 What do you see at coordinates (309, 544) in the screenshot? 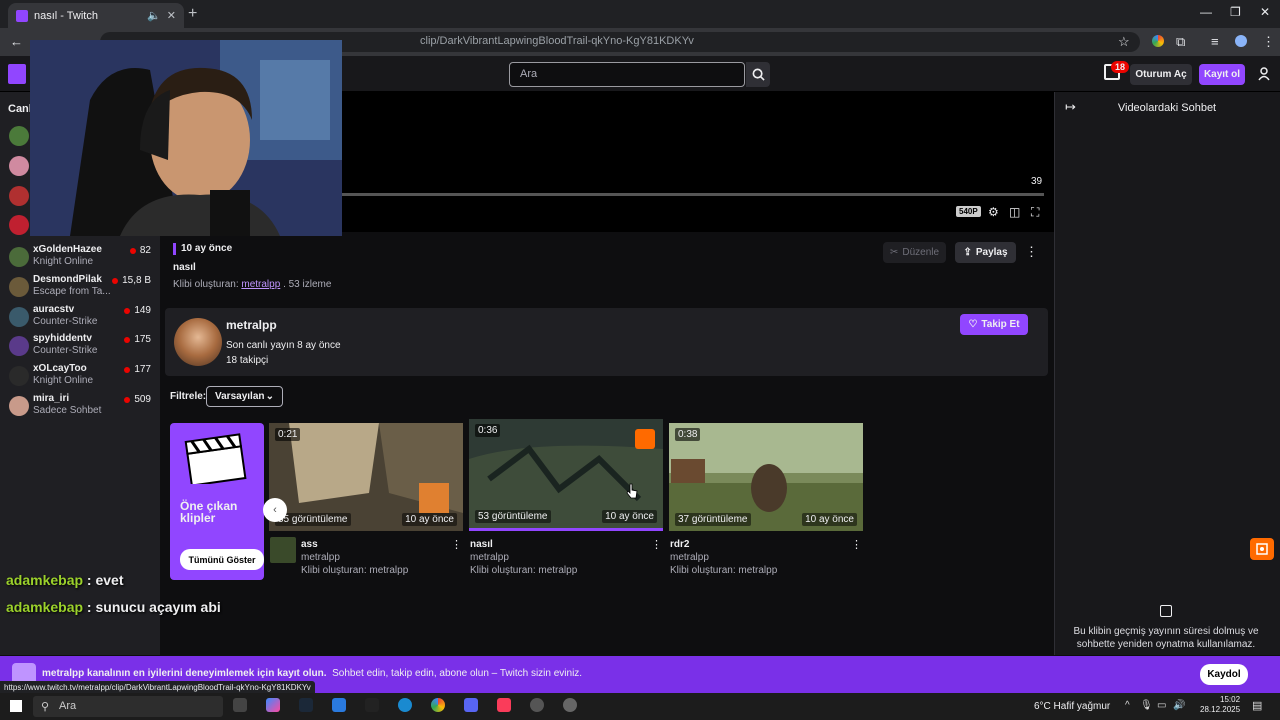
I see `clip-title: ass` at bounding box center [309, 544].